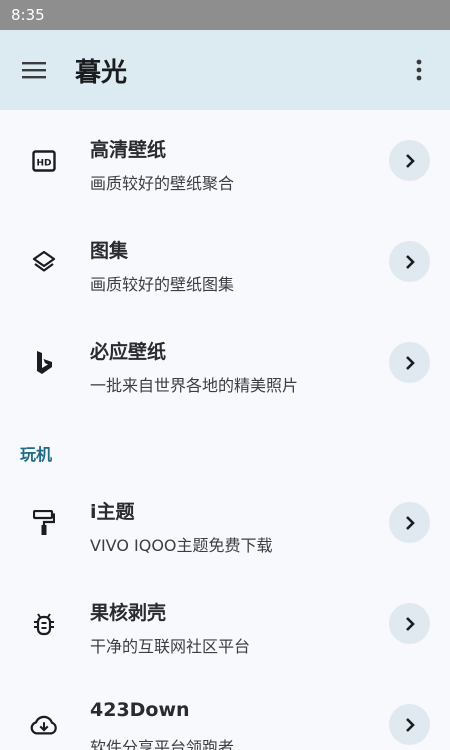 Image resolution: width=450 pixels, height=750 pixels. Describe the element at coordinates (225, 160) in the screenshot. I see `list-item-hd-wallpaper: HD 高清壁纸 画质较好的壁纸聚合` at that location.